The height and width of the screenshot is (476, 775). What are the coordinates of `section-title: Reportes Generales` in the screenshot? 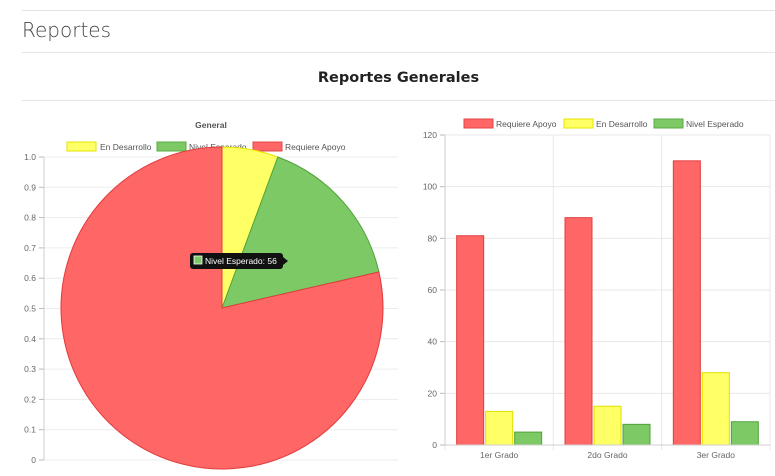 It's located at (398, 78).